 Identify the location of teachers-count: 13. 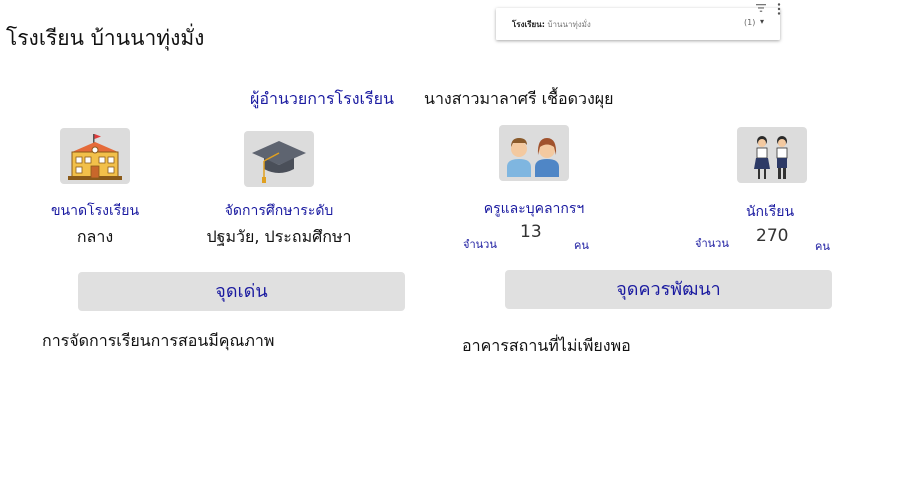
(531, 232).